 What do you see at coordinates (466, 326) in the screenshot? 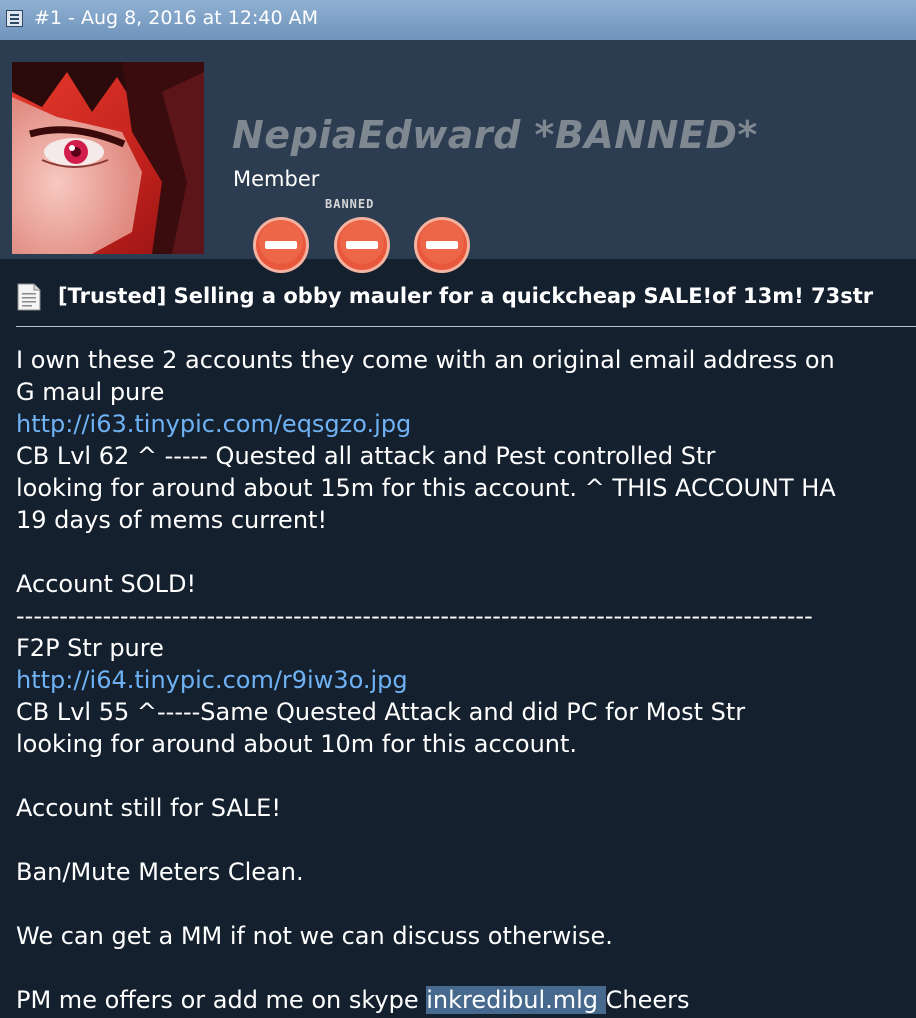
I see `divider` at bounding box center [466, 326].